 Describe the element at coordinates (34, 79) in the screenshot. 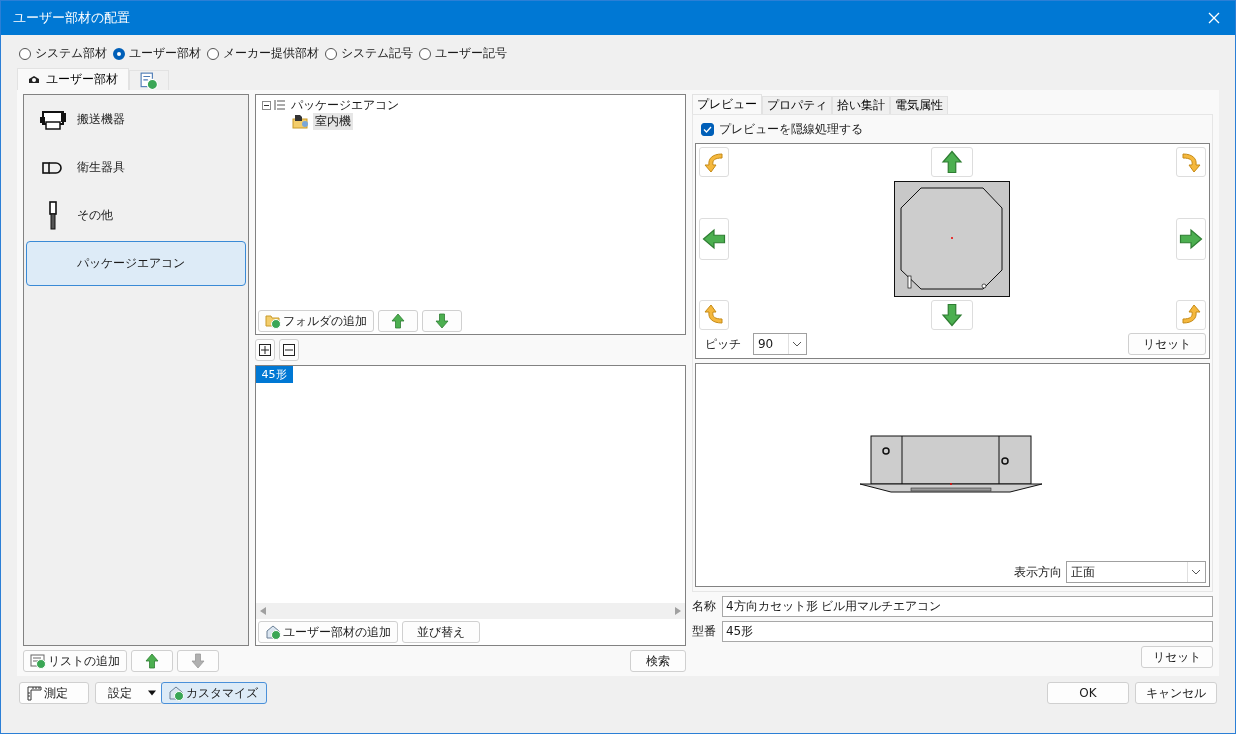

I see `house-icon` at that location.